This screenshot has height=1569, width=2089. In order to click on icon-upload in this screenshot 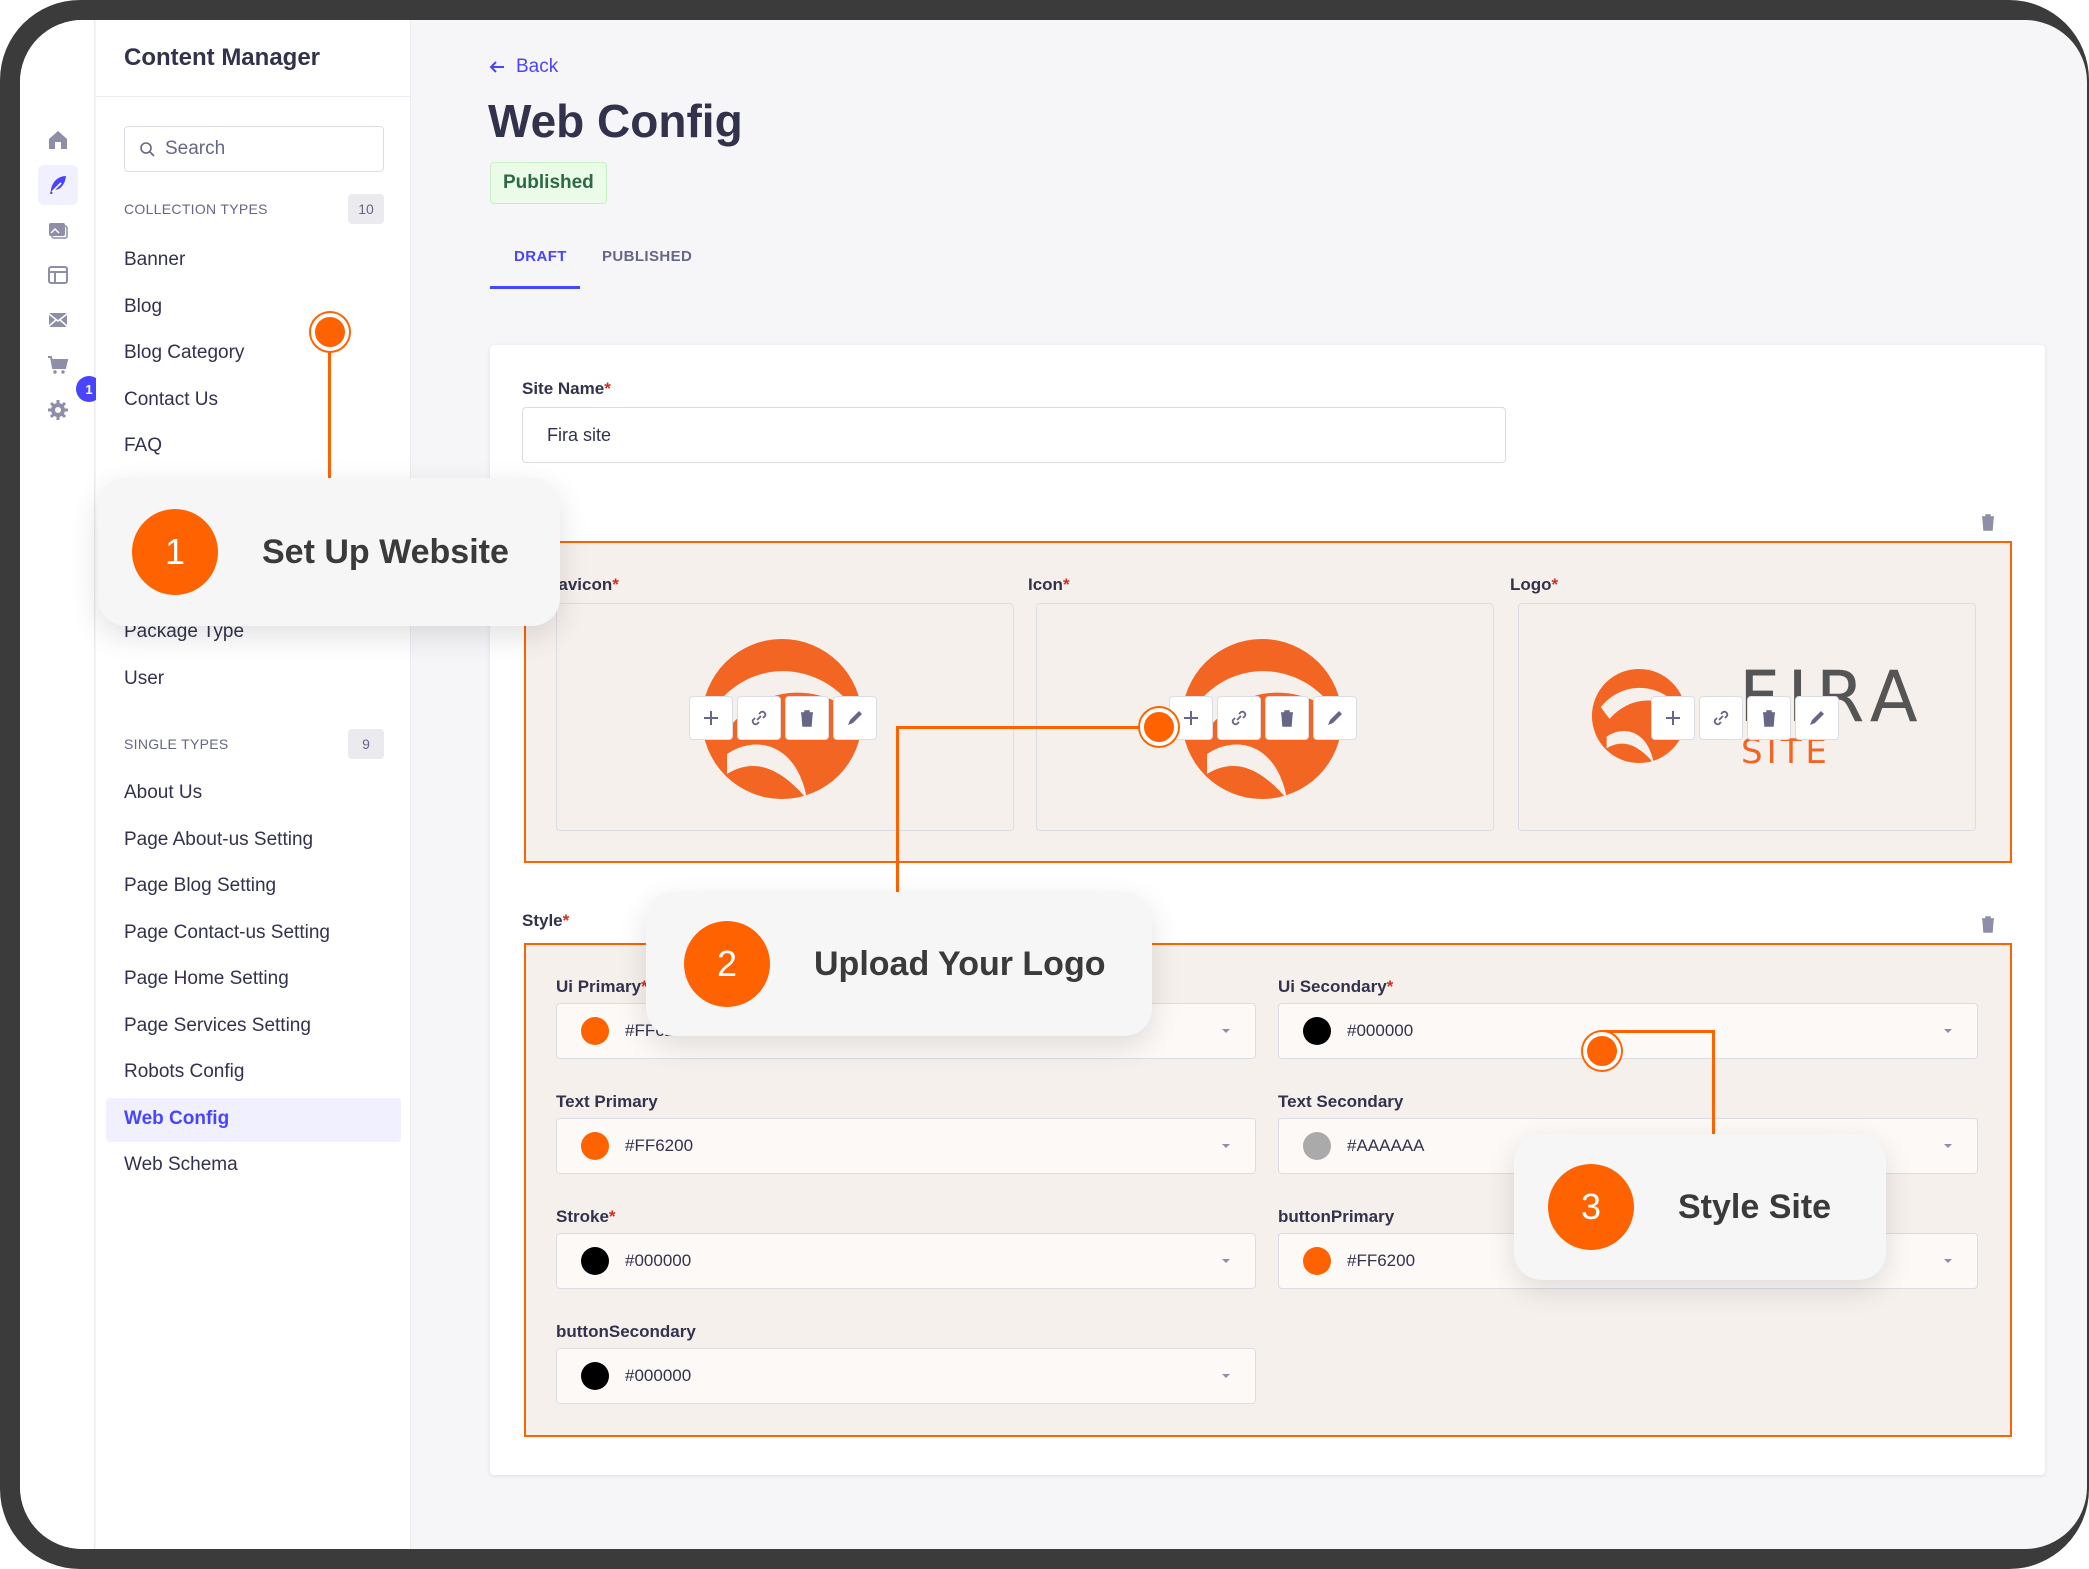, I will do `click(1265, 717)`.